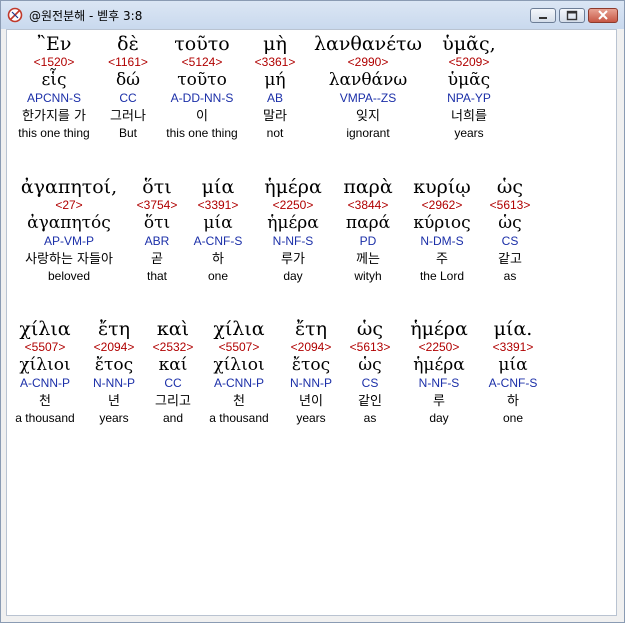 Image resolution: width=625 pixels, height=623 pixels. Describe the element at coordinates (218, 187) in the screenshot. I see `greek-word: μία` at that location.